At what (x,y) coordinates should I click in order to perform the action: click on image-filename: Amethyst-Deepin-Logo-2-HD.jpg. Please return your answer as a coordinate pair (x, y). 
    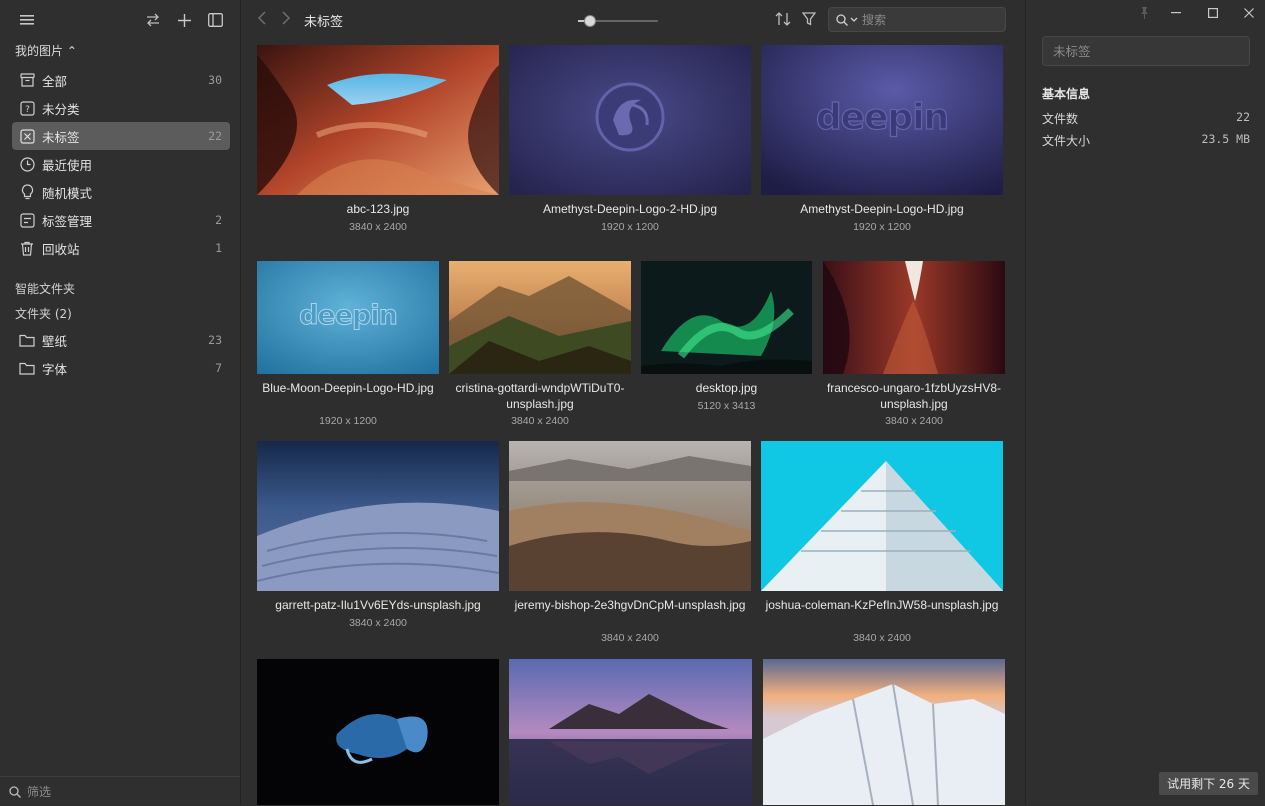
    Looking at the image, I should click on (630, 209).